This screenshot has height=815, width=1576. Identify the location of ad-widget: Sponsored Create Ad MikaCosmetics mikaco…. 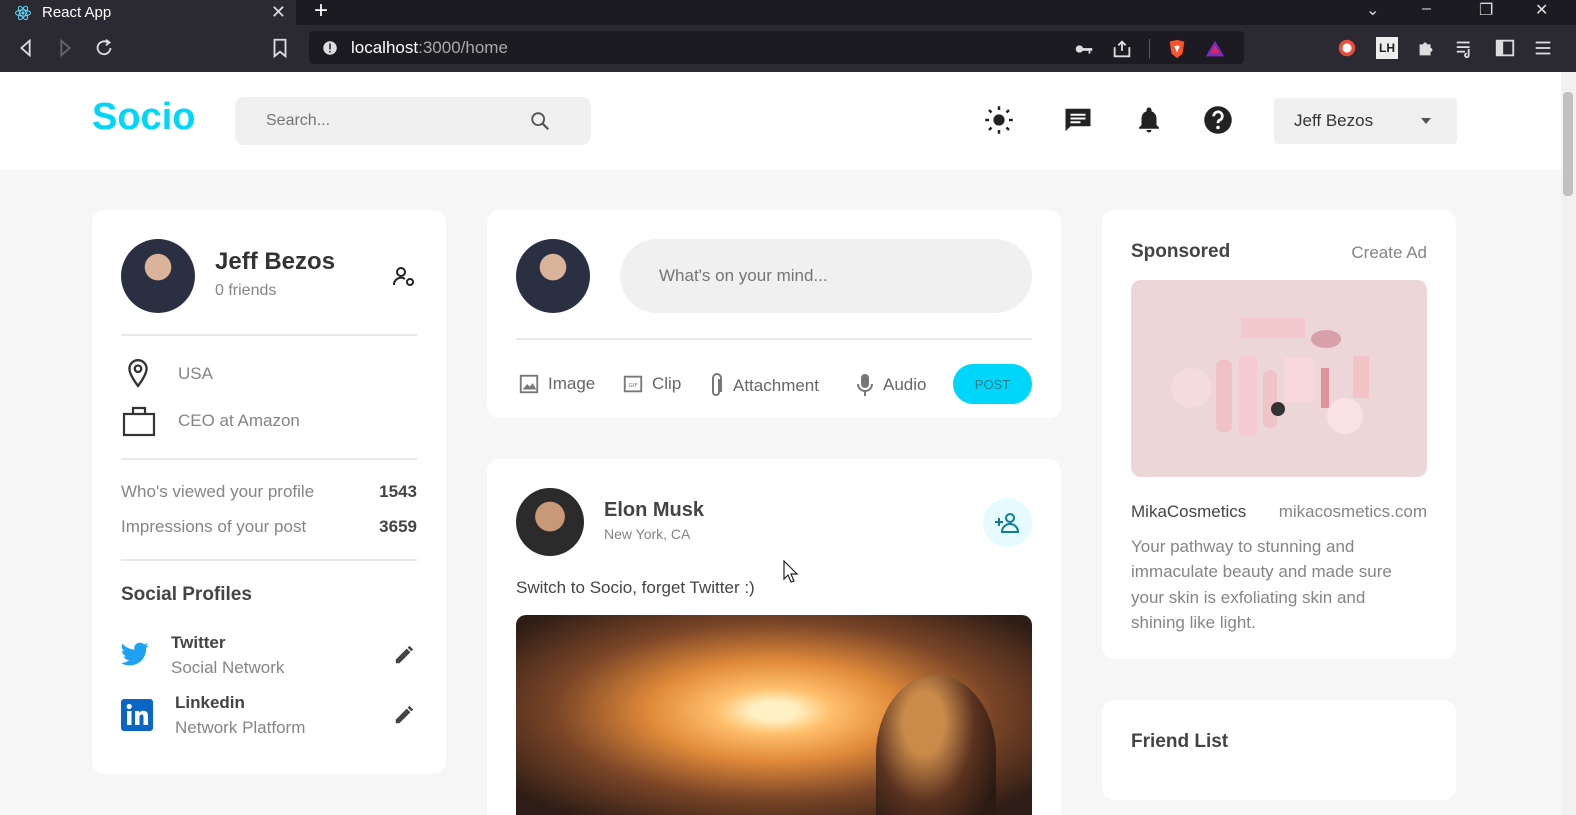
(1279, 434).